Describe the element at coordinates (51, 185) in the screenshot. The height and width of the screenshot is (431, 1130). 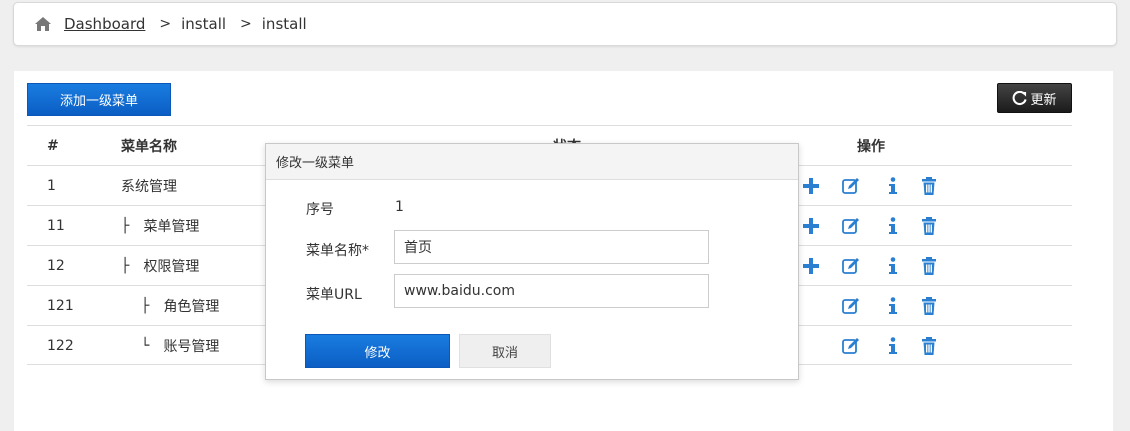
I see `row-id: 1` at that location.